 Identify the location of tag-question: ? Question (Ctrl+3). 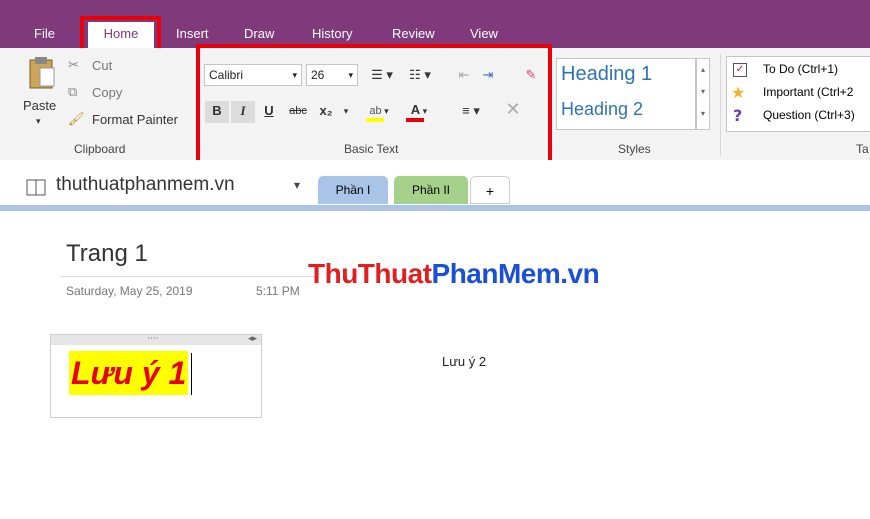
(800, 116).